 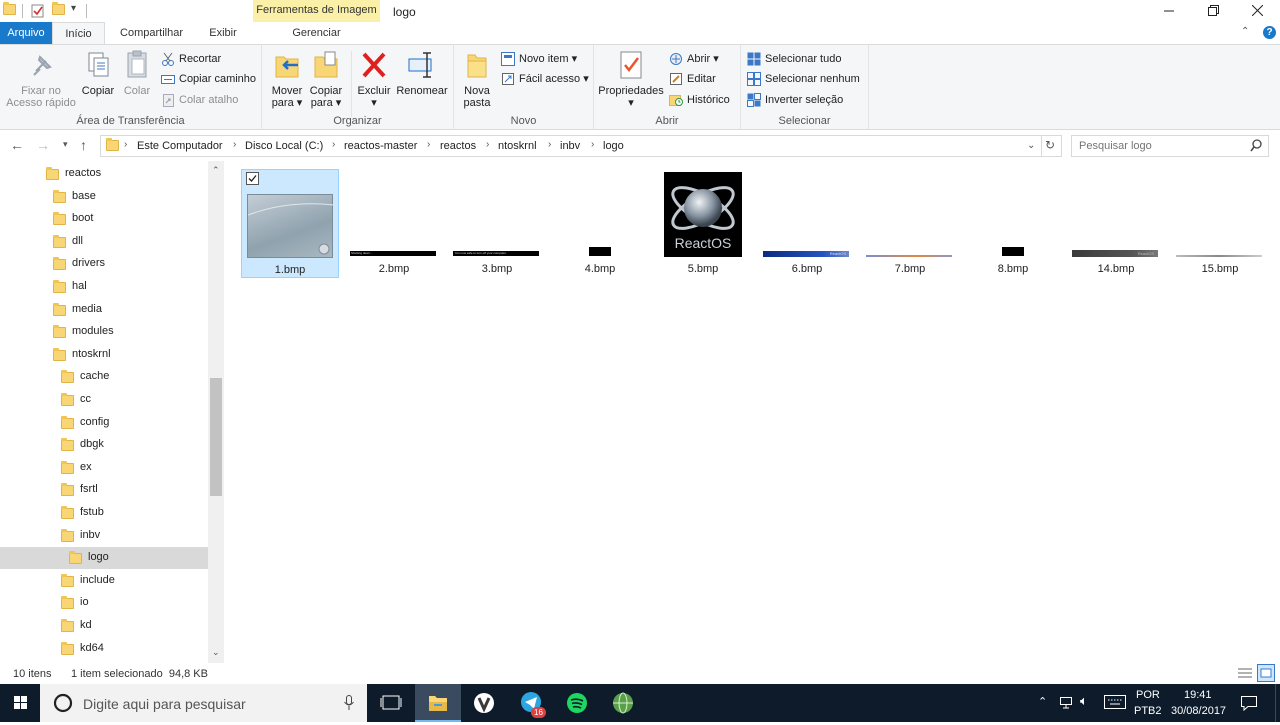 I want to click on new-item-button: Novo item ▾, so click(x=539, y=59).